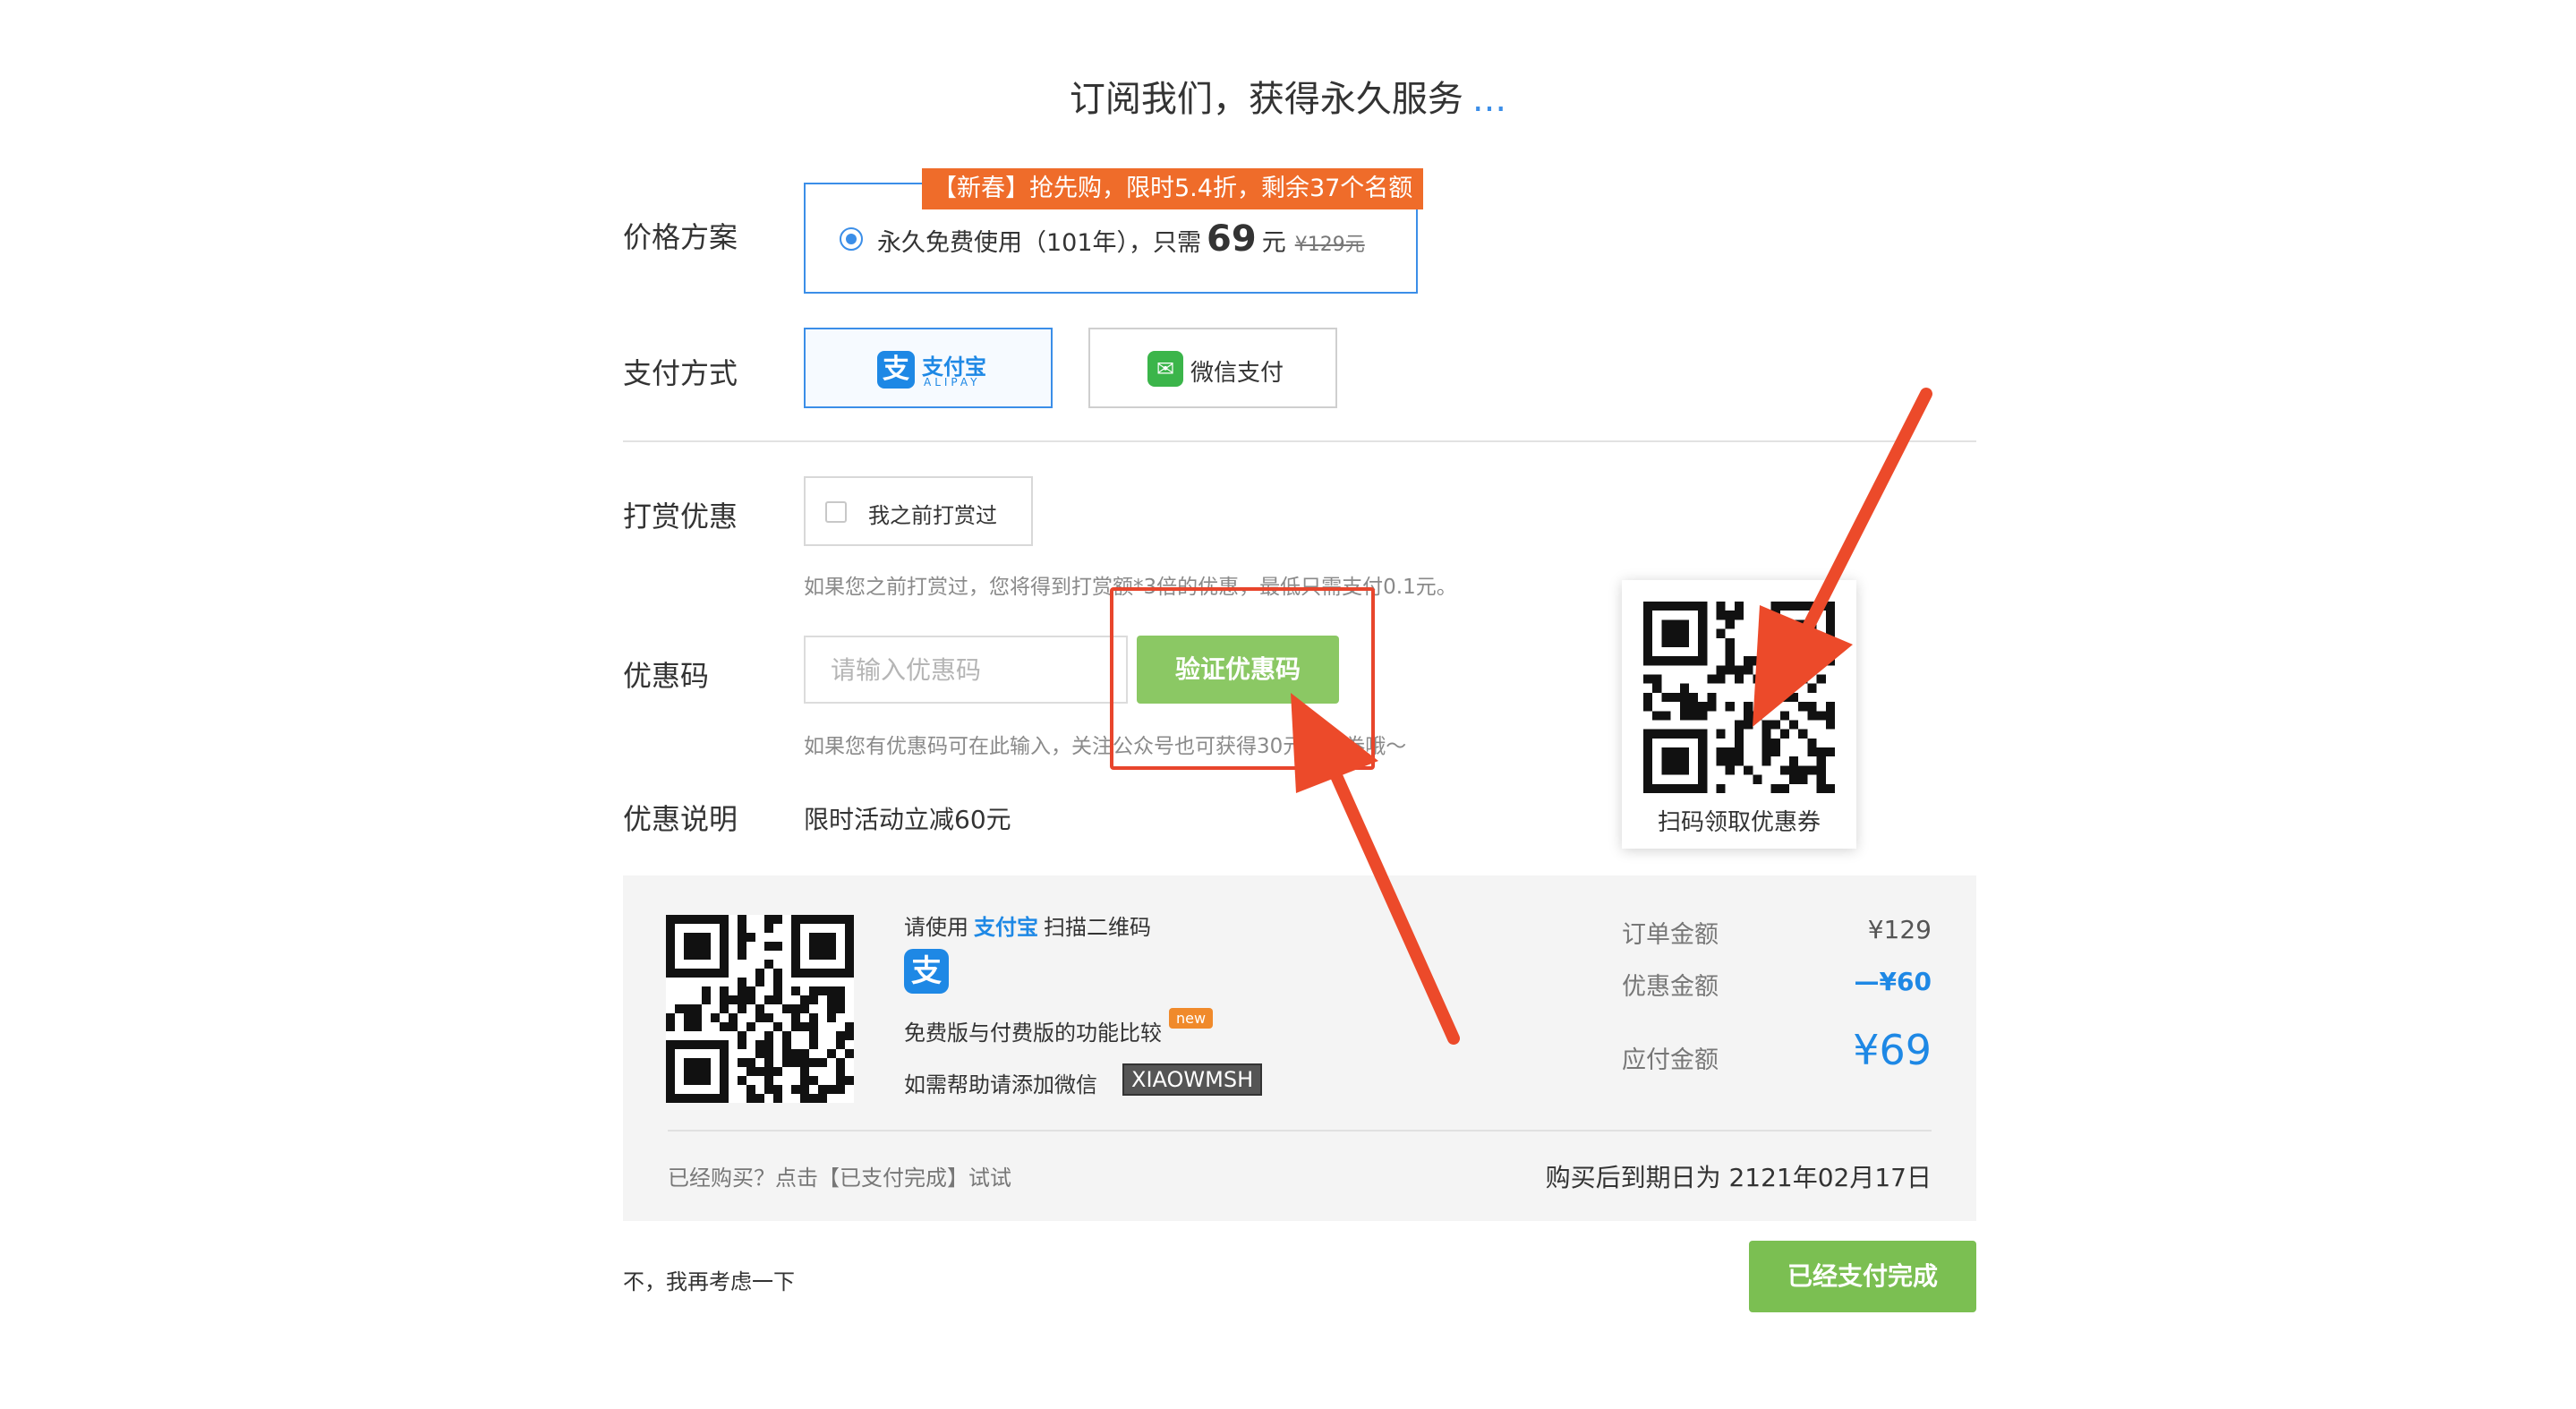  What do you see at coordinates (1300, 1130) in the screenshot?
I see `panel-divider` at bounding box center [1300, 1130].